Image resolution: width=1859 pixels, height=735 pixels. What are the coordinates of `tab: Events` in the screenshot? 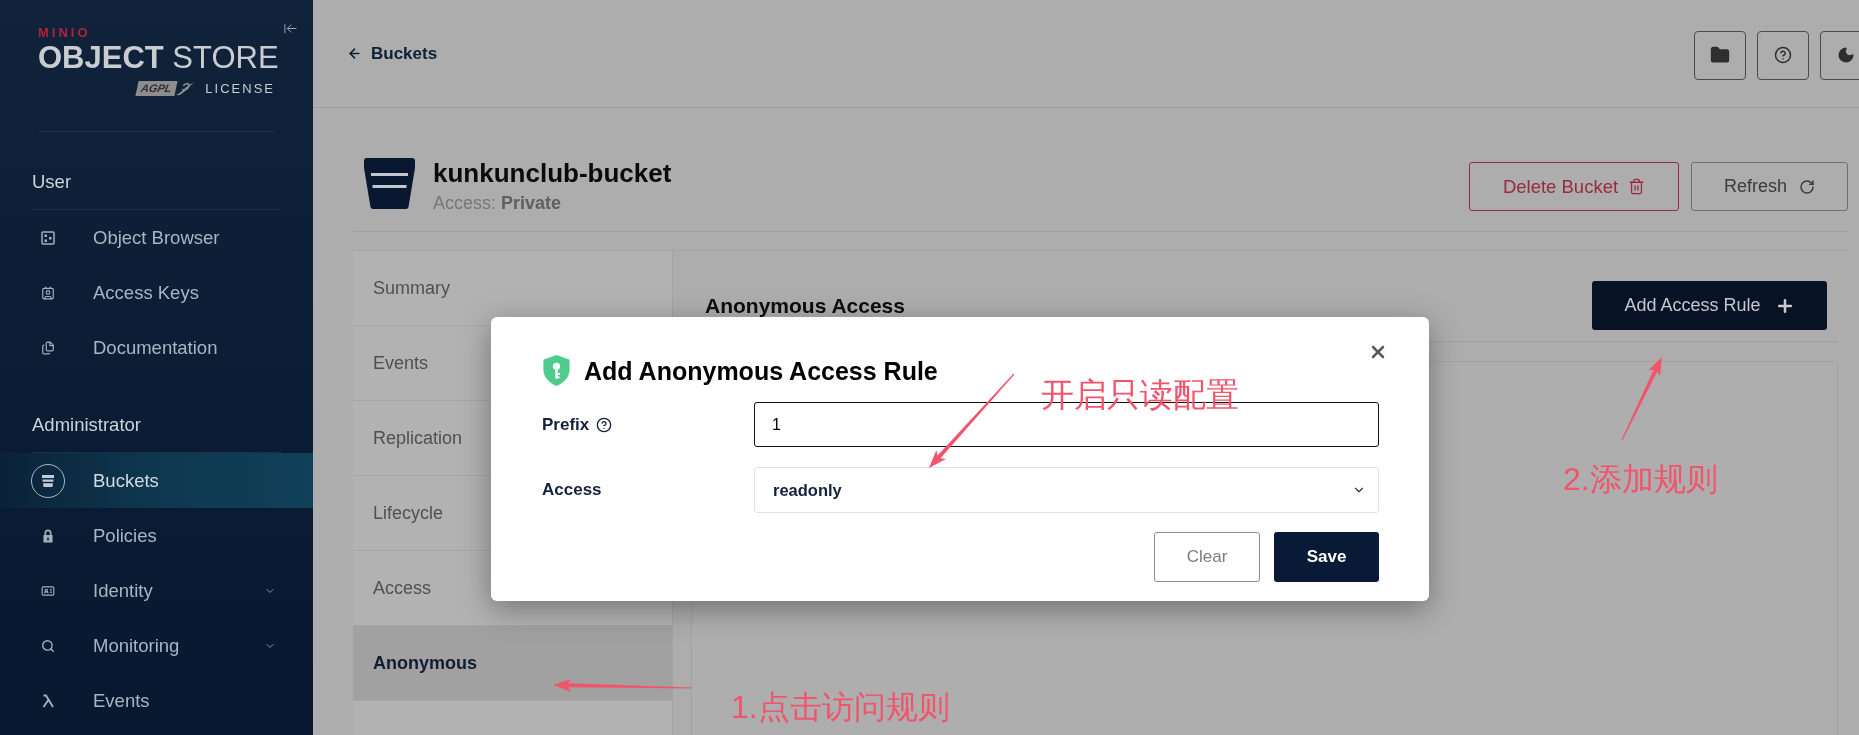 It's located at (399, 363).